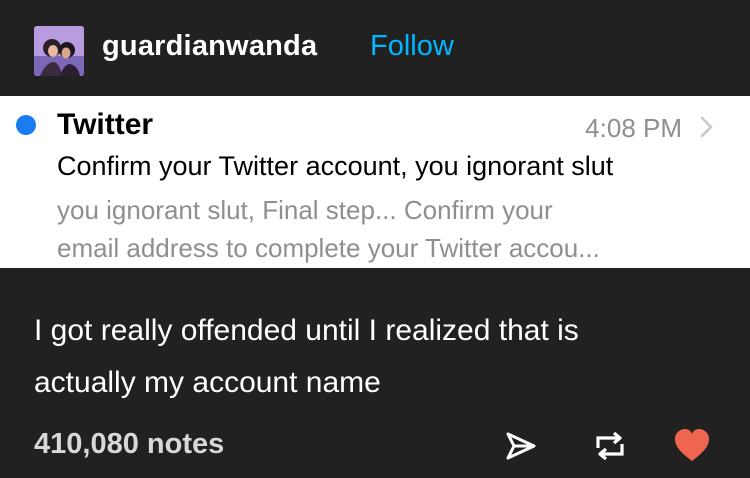 This screenshot has height=478, width=750. Describe the element at coordinates (209, 46) in the screenshot. I see `username: guardianwanda` at that location.